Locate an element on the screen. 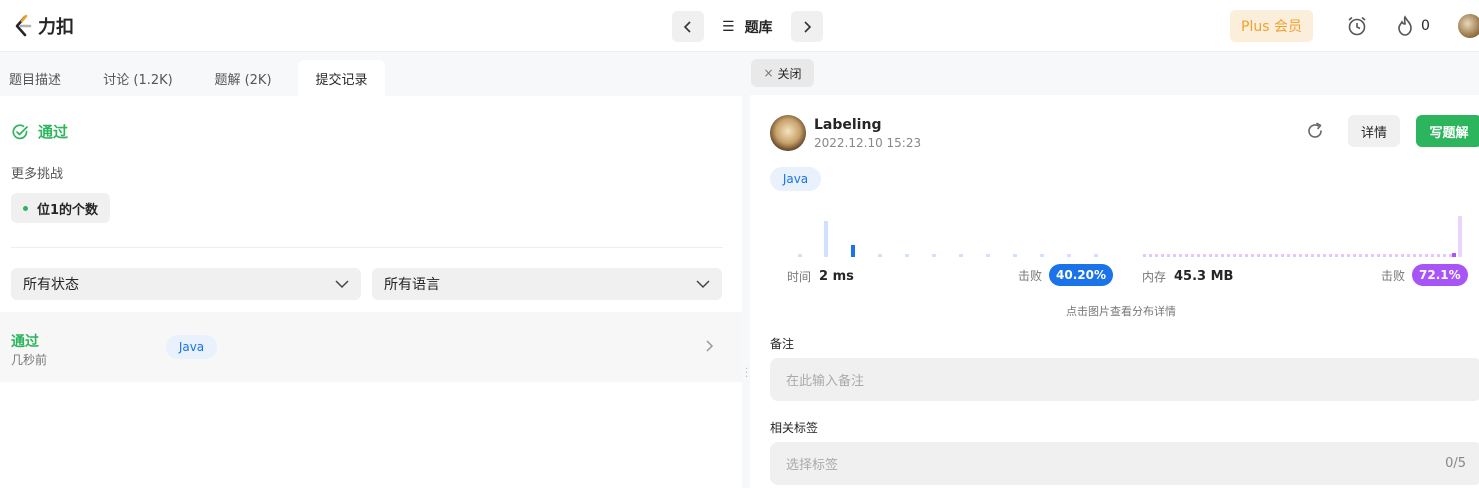 This screenshot has height=488, width=1479. chart-hint: 点击图片查看分布详情 is located at coordinates (1121, 311).